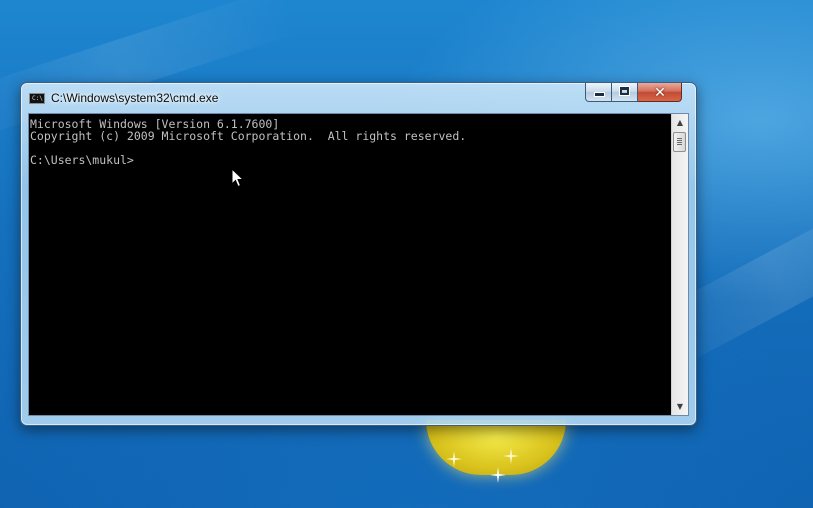  I want to click on vertical-scrollbar: ▲ ▼, so click(679, 264).